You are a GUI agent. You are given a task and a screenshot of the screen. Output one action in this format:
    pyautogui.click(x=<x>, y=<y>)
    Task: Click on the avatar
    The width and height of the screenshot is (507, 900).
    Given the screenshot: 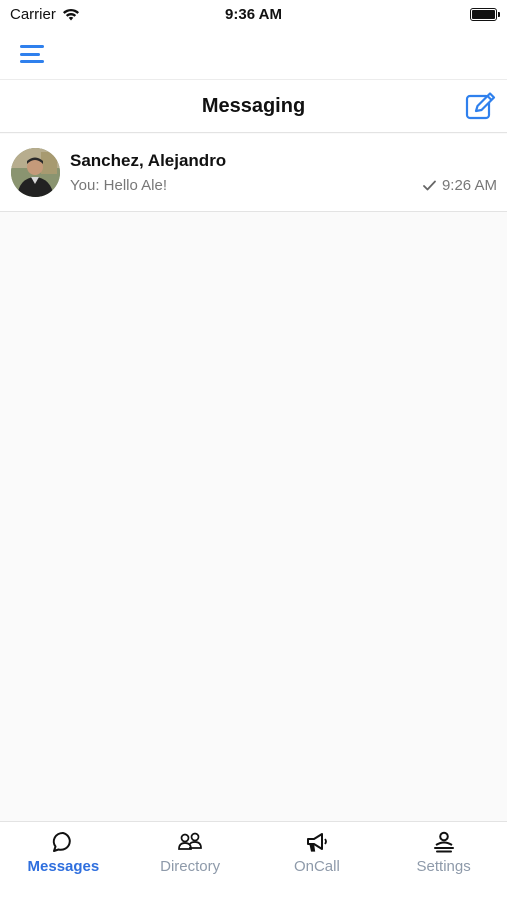 What is the action you would take?
    pyautogui.click(x=35, y=172)
    